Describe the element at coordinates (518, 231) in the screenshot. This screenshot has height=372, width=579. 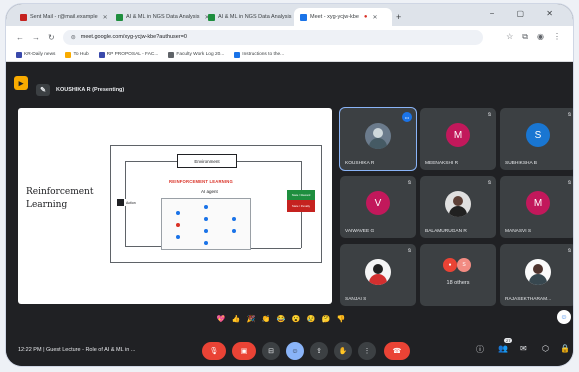
I see `participant-name: MANASVI S` at that location.